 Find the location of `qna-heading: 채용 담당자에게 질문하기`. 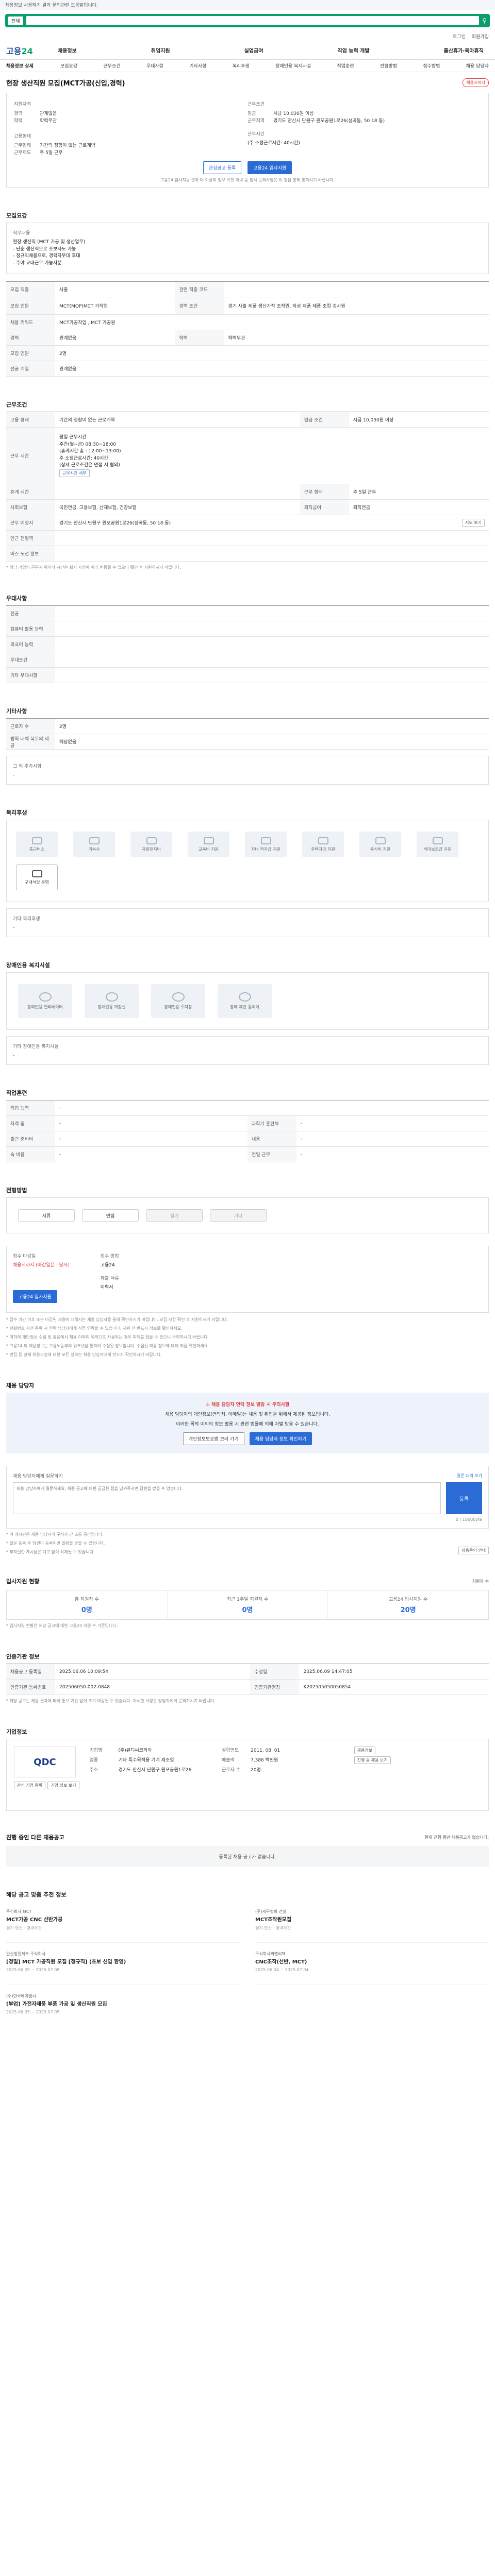

qna-heading: 채용 담당자에게 질문하기 is located at coordinates (38, 1476).